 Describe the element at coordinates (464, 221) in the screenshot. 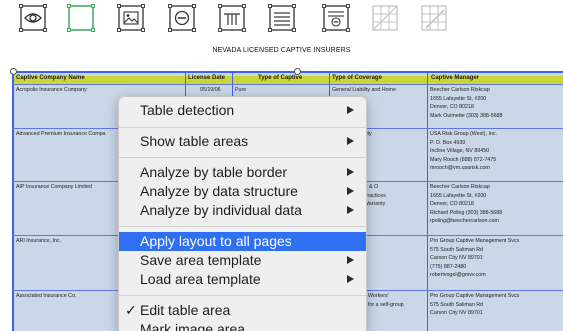

I see `manager-line: rpoling@beechercarlson.com` at that location.